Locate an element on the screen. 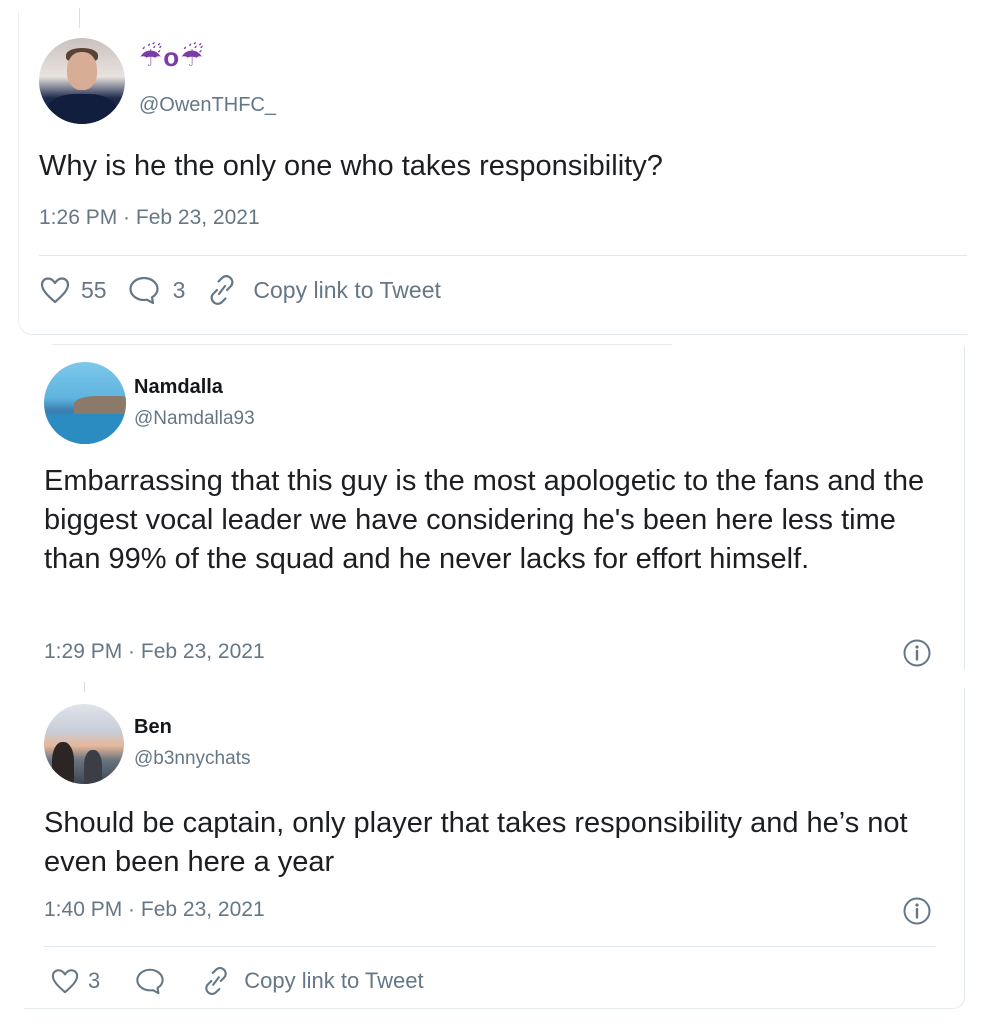 The width and height of the screenshot is (984, 1024). tweet-timestamp: 1:26 PM · Feb 23, 2021 is located at coordinates (149, 218).